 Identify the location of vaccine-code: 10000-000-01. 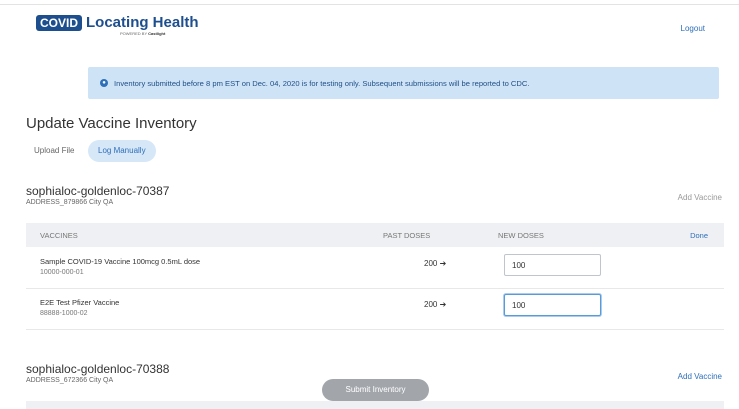
(62, 272).